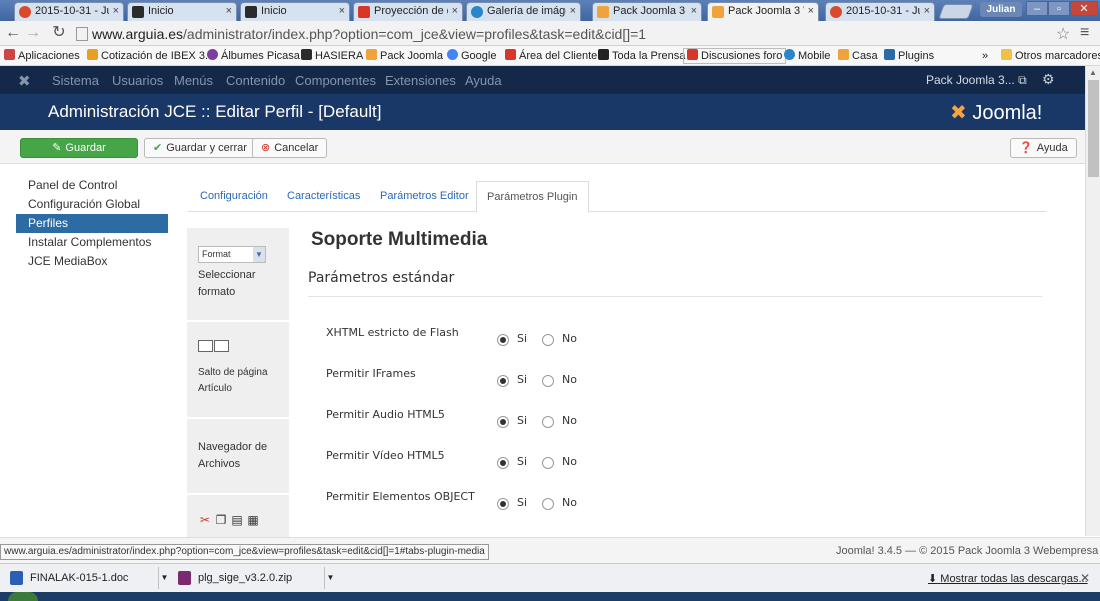 The image size is (1100, 601). Describe the element at coordinates (909, 56) in the screenshot. I see `bookmark-plugins: Plugins` at that location.